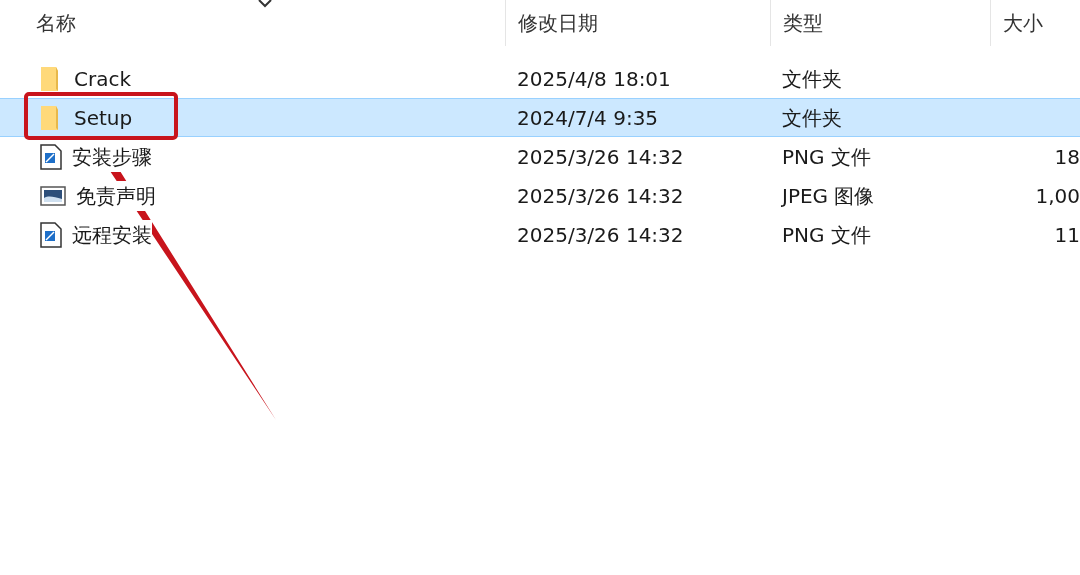 The width and height of the screenshot is (1080, 575). I want to click on column-header: 大小, so click(1035, 23).